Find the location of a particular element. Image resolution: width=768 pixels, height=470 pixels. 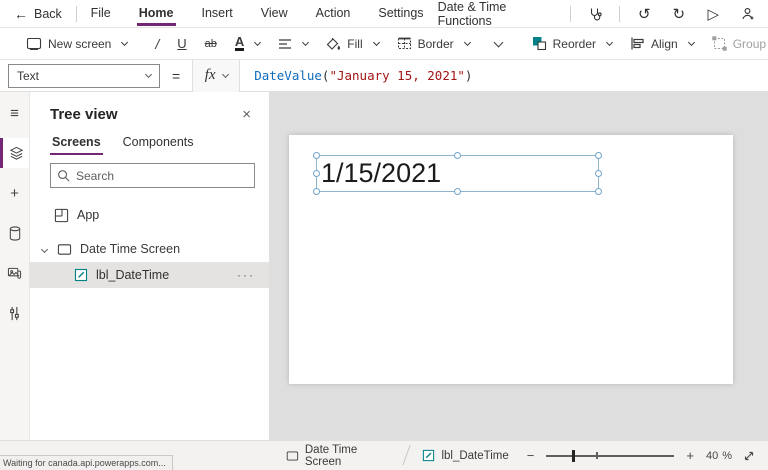

zoom-in-button: + is located at coordinates (690, 455).